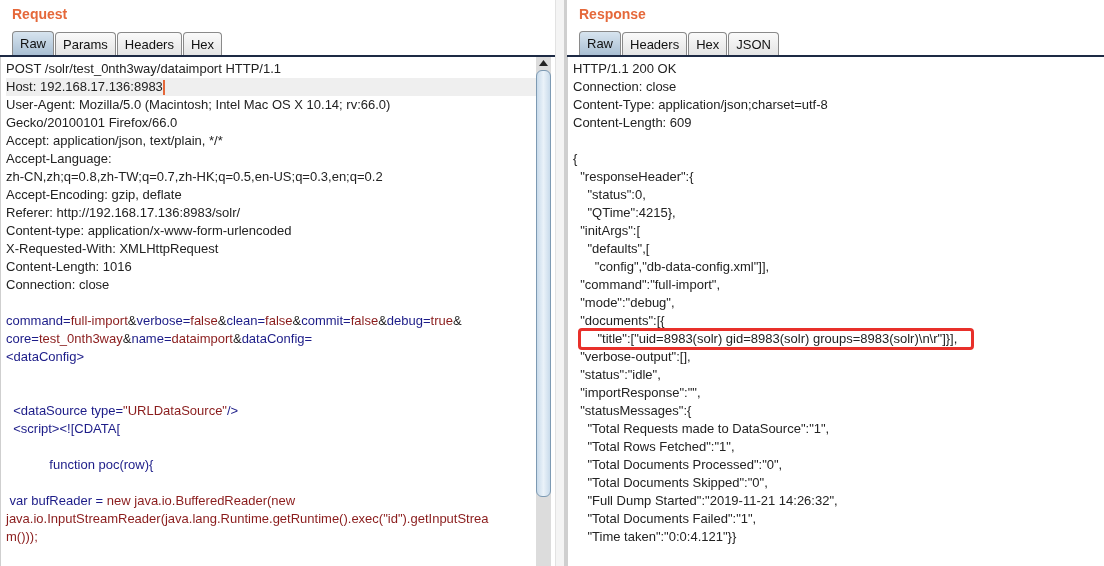 The width and height of the screenshot is (1104, 566). Describe the element at coordinates (126, 411) in the screenshot. I see `code-line: <dataSource type="URLDataSource"/>` at that location.